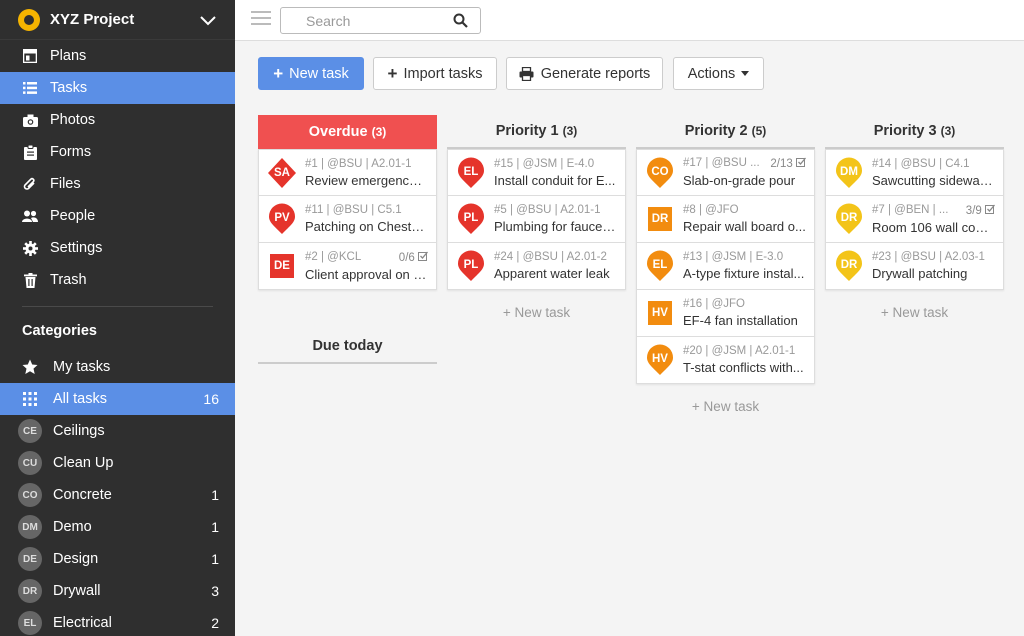 This screenshot has width=1024, height=636. What do you see at coordinates (937, 266) in the screenshot?
I see `task-card-body: #23 | @BSU | A2.03-1 Drywall patching` at bounding box center [937, 266].